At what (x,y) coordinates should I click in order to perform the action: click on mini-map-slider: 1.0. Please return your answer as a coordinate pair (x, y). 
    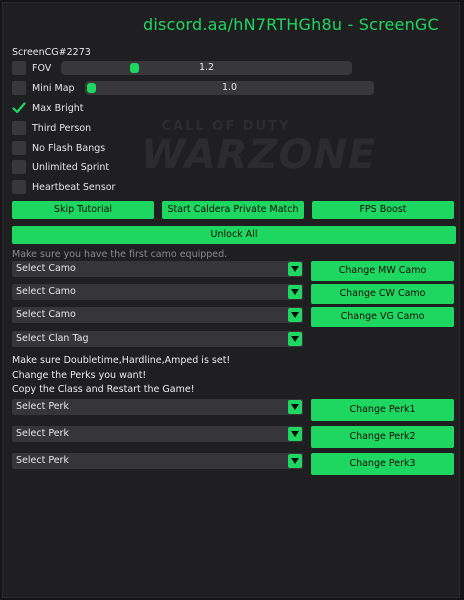
    Looking at the image, I should click on (229, 88).